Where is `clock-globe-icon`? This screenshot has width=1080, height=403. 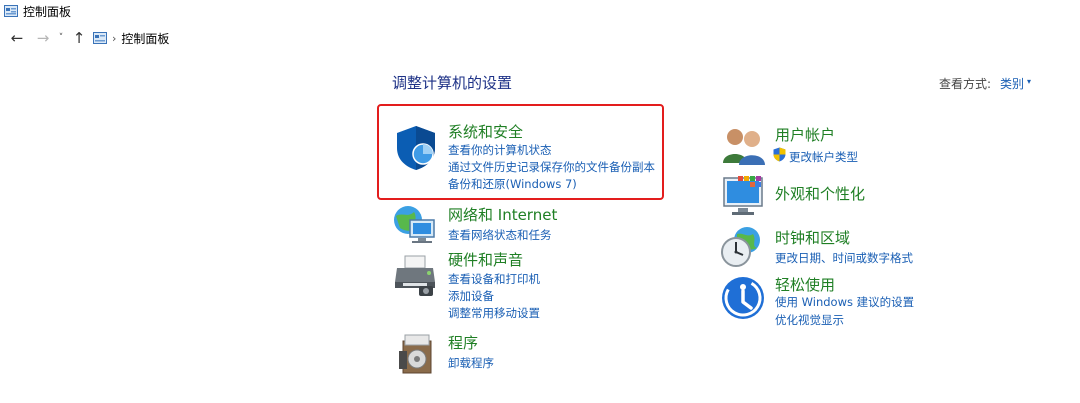
clock-globe-icon is located at coordinates (742, 247).